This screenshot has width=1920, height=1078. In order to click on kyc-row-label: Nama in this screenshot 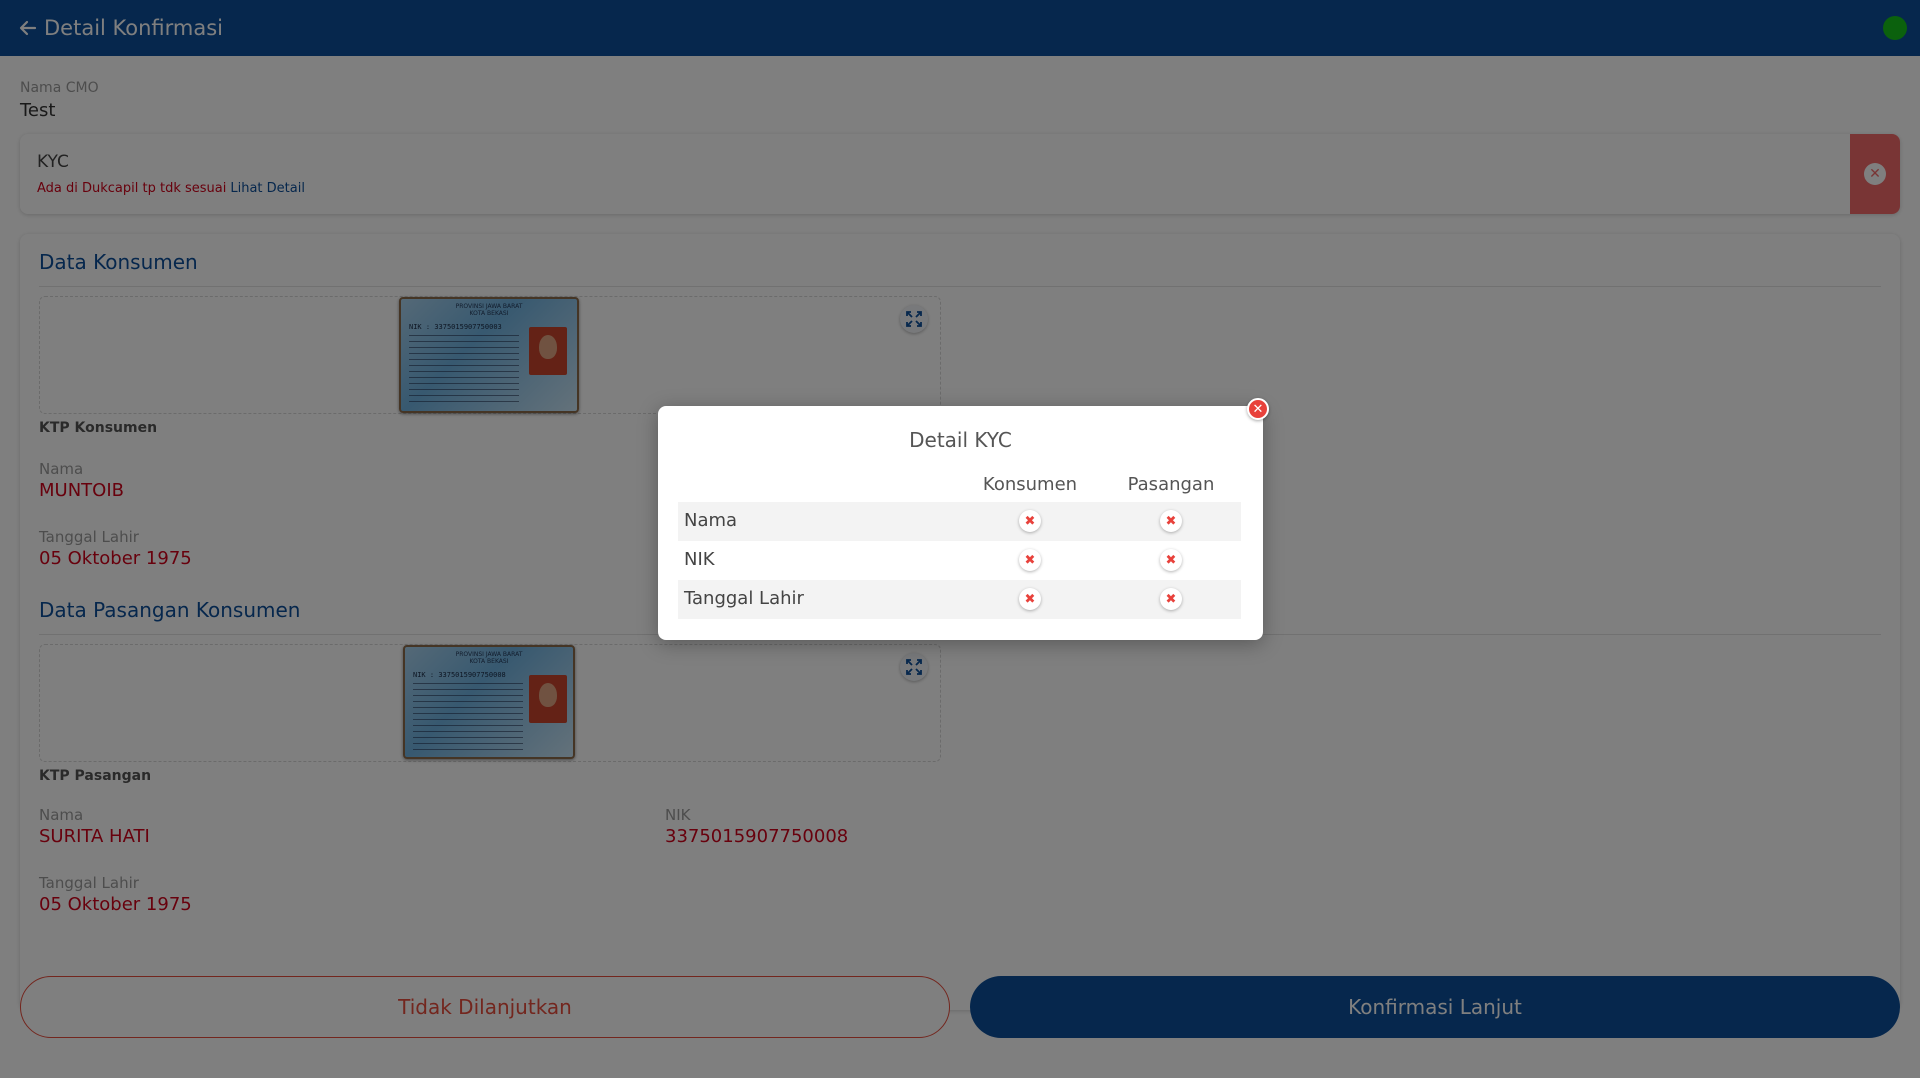, I will do `click(711, 520)`.